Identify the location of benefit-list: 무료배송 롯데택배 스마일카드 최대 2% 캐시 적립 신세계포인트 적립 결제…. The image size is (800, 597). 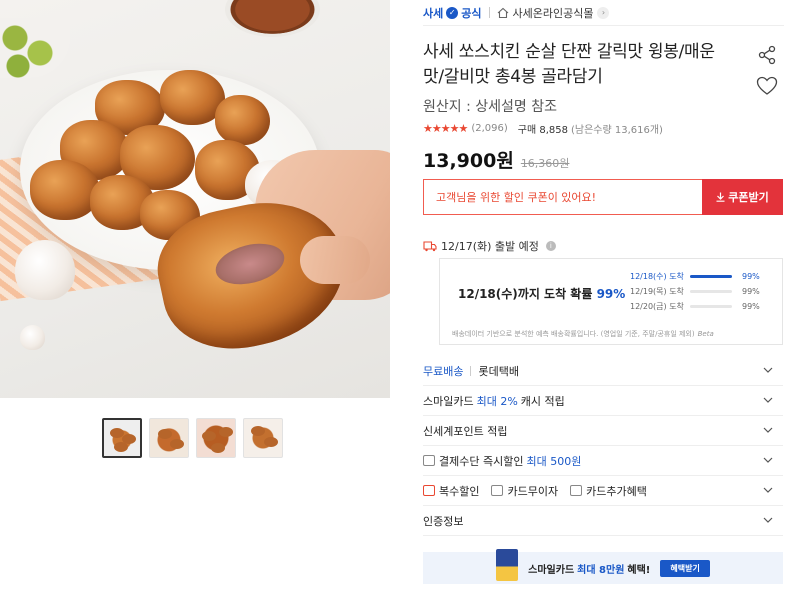
(603, 446).